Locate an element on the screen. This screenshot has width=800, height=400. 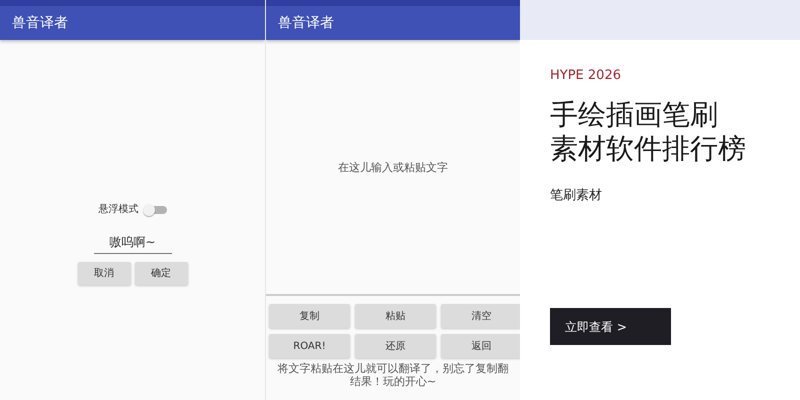
action-button: 复制 is located at coordinates (309, 316).